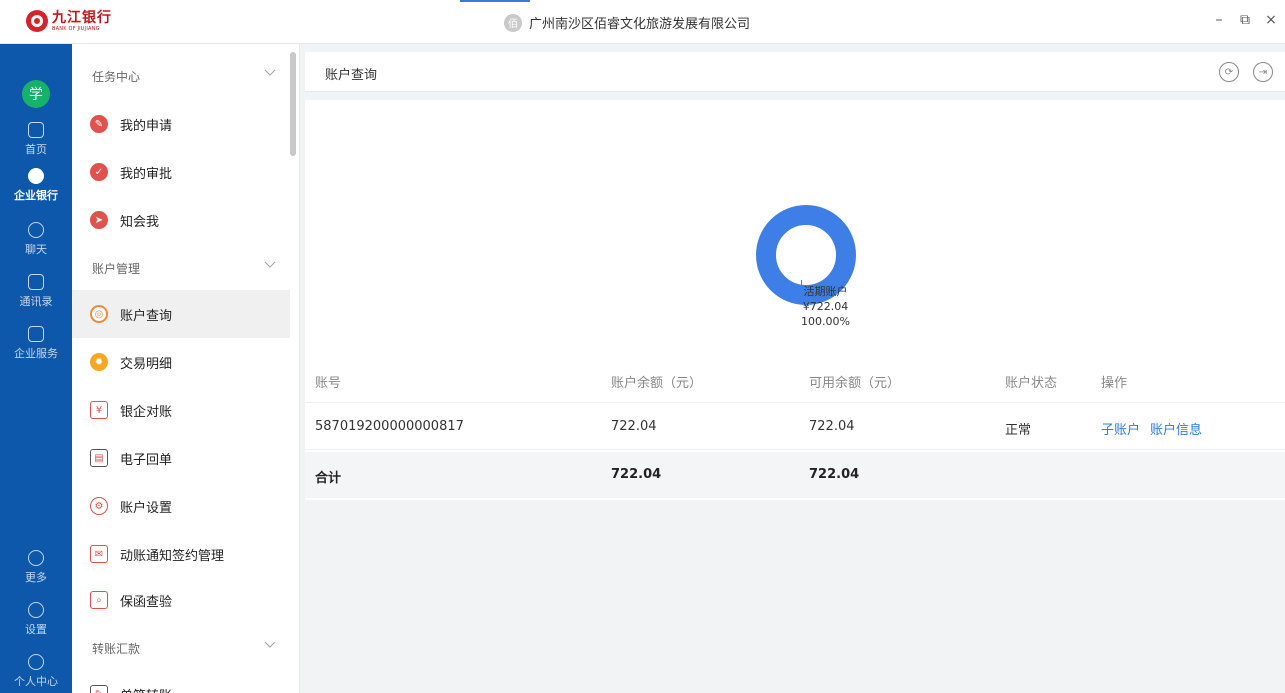  What do you see at coordinates (99, 220) in the screenshot?
I see `send-icon: ➤` at bounding box center [99, 220].